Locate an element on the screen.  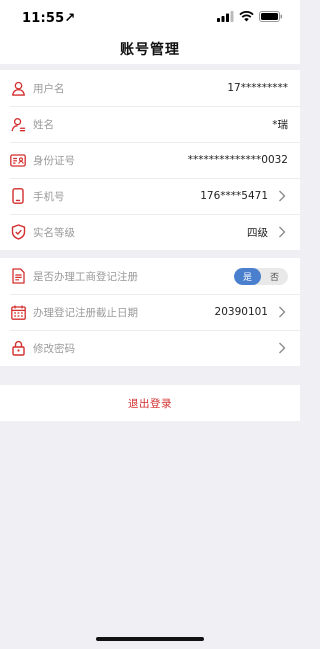
verification-level-label: 实名等级 is located at coordinates (54, 232).